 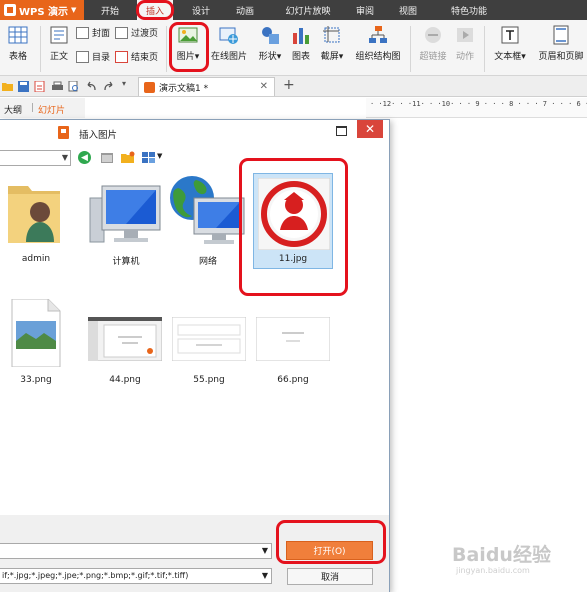 What do you see at coordinates (293, 345) in the screenshot?
I see `file-item: 66.png` at bounding box center [293, 345].